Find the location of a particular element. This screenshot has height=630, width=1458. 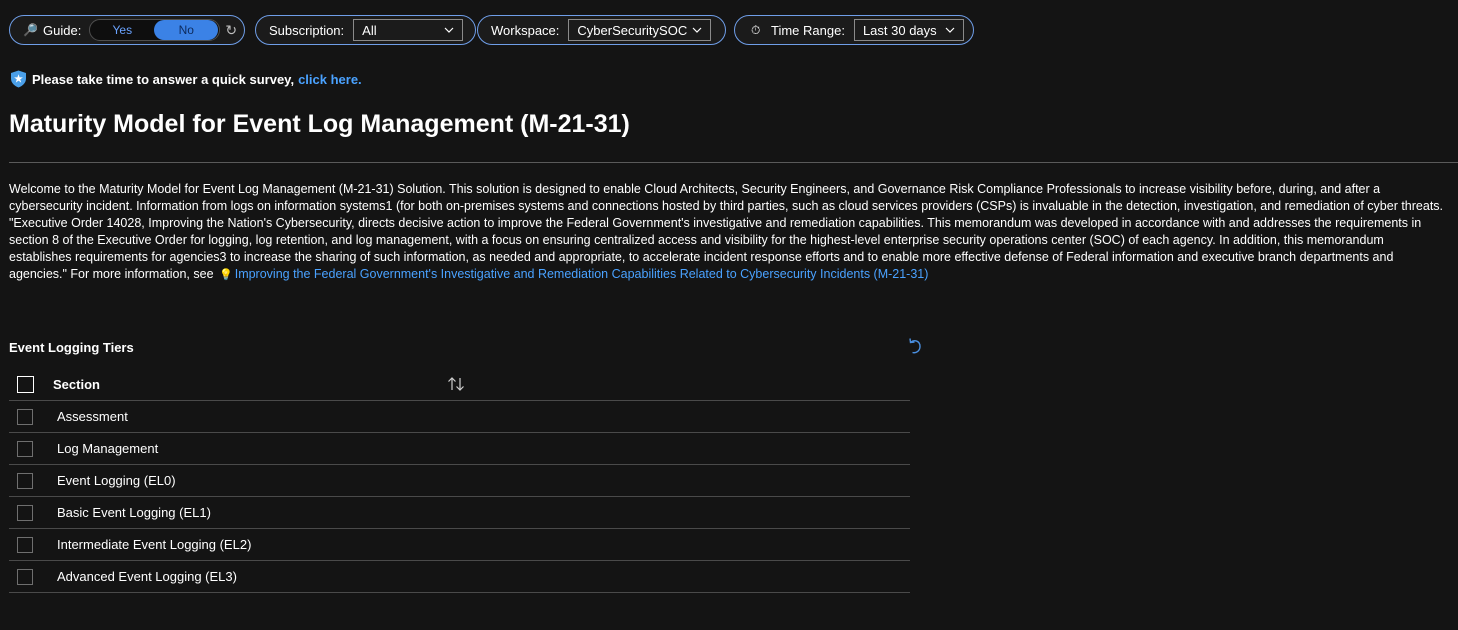

sort-icon is located at coordinates (456, 384).